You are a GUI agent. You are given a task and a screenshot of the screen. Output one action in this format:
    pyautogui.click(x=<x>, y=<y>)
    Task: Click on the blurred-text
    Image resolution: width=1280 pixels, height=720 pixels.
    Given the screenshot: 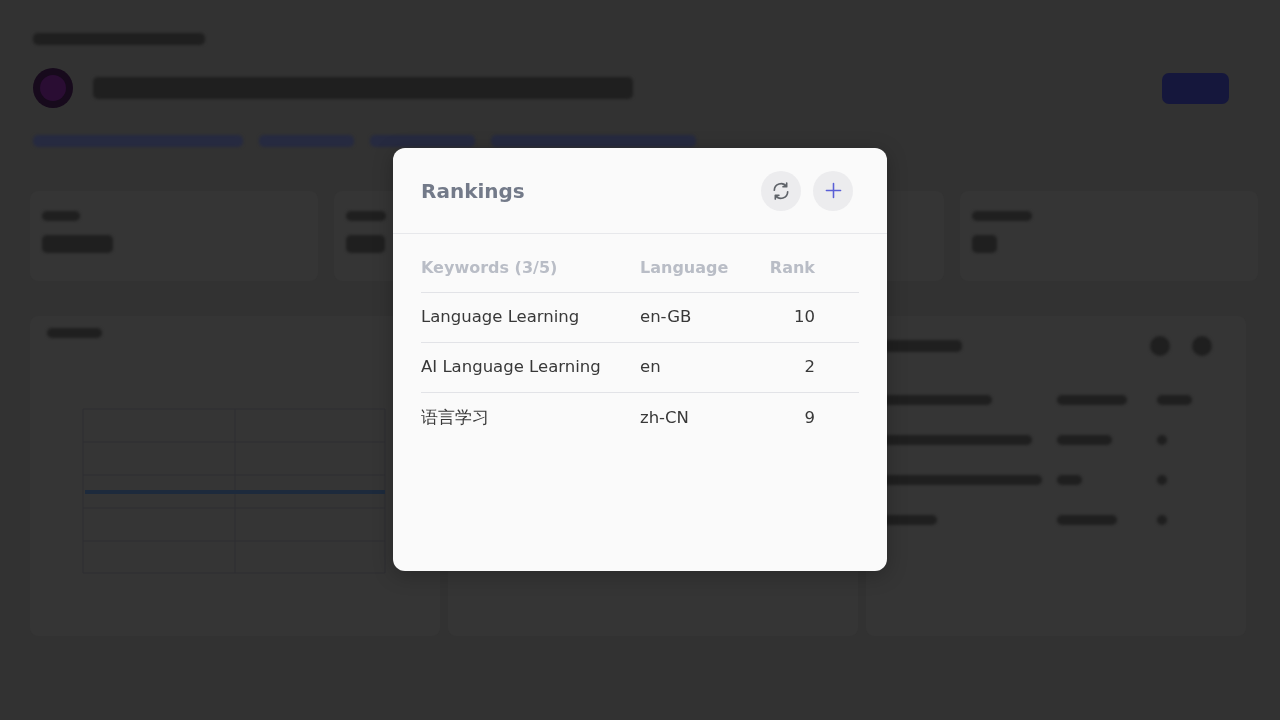 What is the action you would take?
    pyautogui.click(x=366, y=216)
    